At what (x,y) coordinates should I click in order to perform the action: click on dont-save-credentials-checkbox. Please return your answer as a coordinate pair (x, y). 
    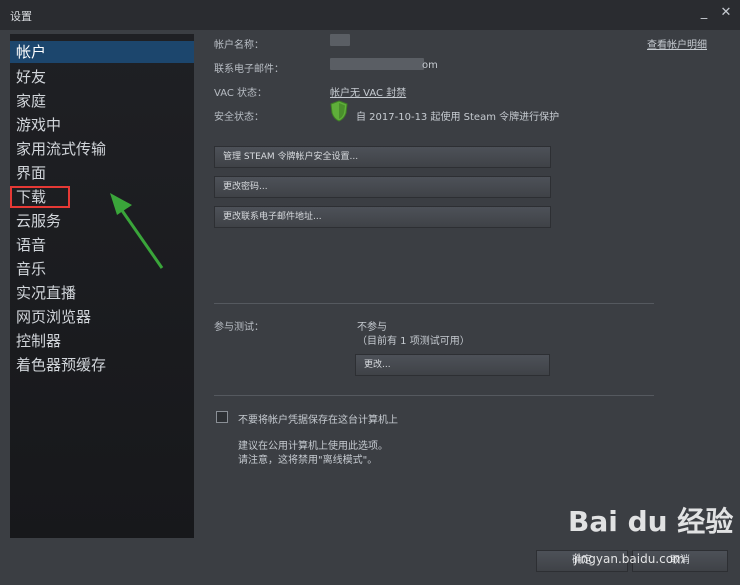
    Looking at the image, I should click on (222, 417).